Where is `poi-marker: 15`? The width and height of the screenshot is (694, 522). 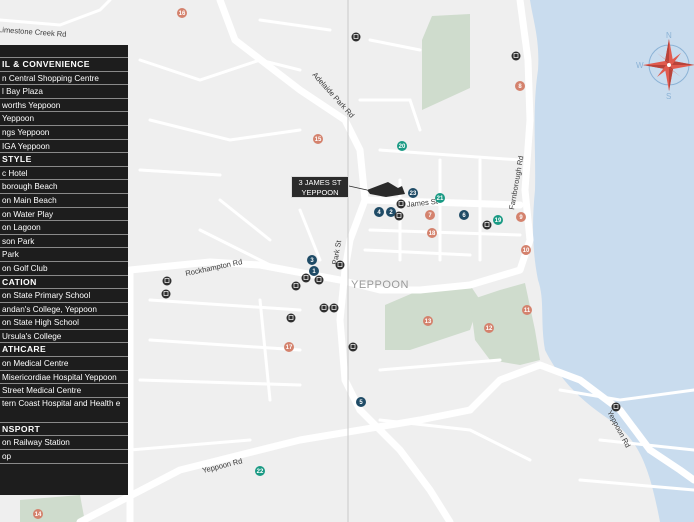 poi-marker: 15 is located at coordinates (318, 139).